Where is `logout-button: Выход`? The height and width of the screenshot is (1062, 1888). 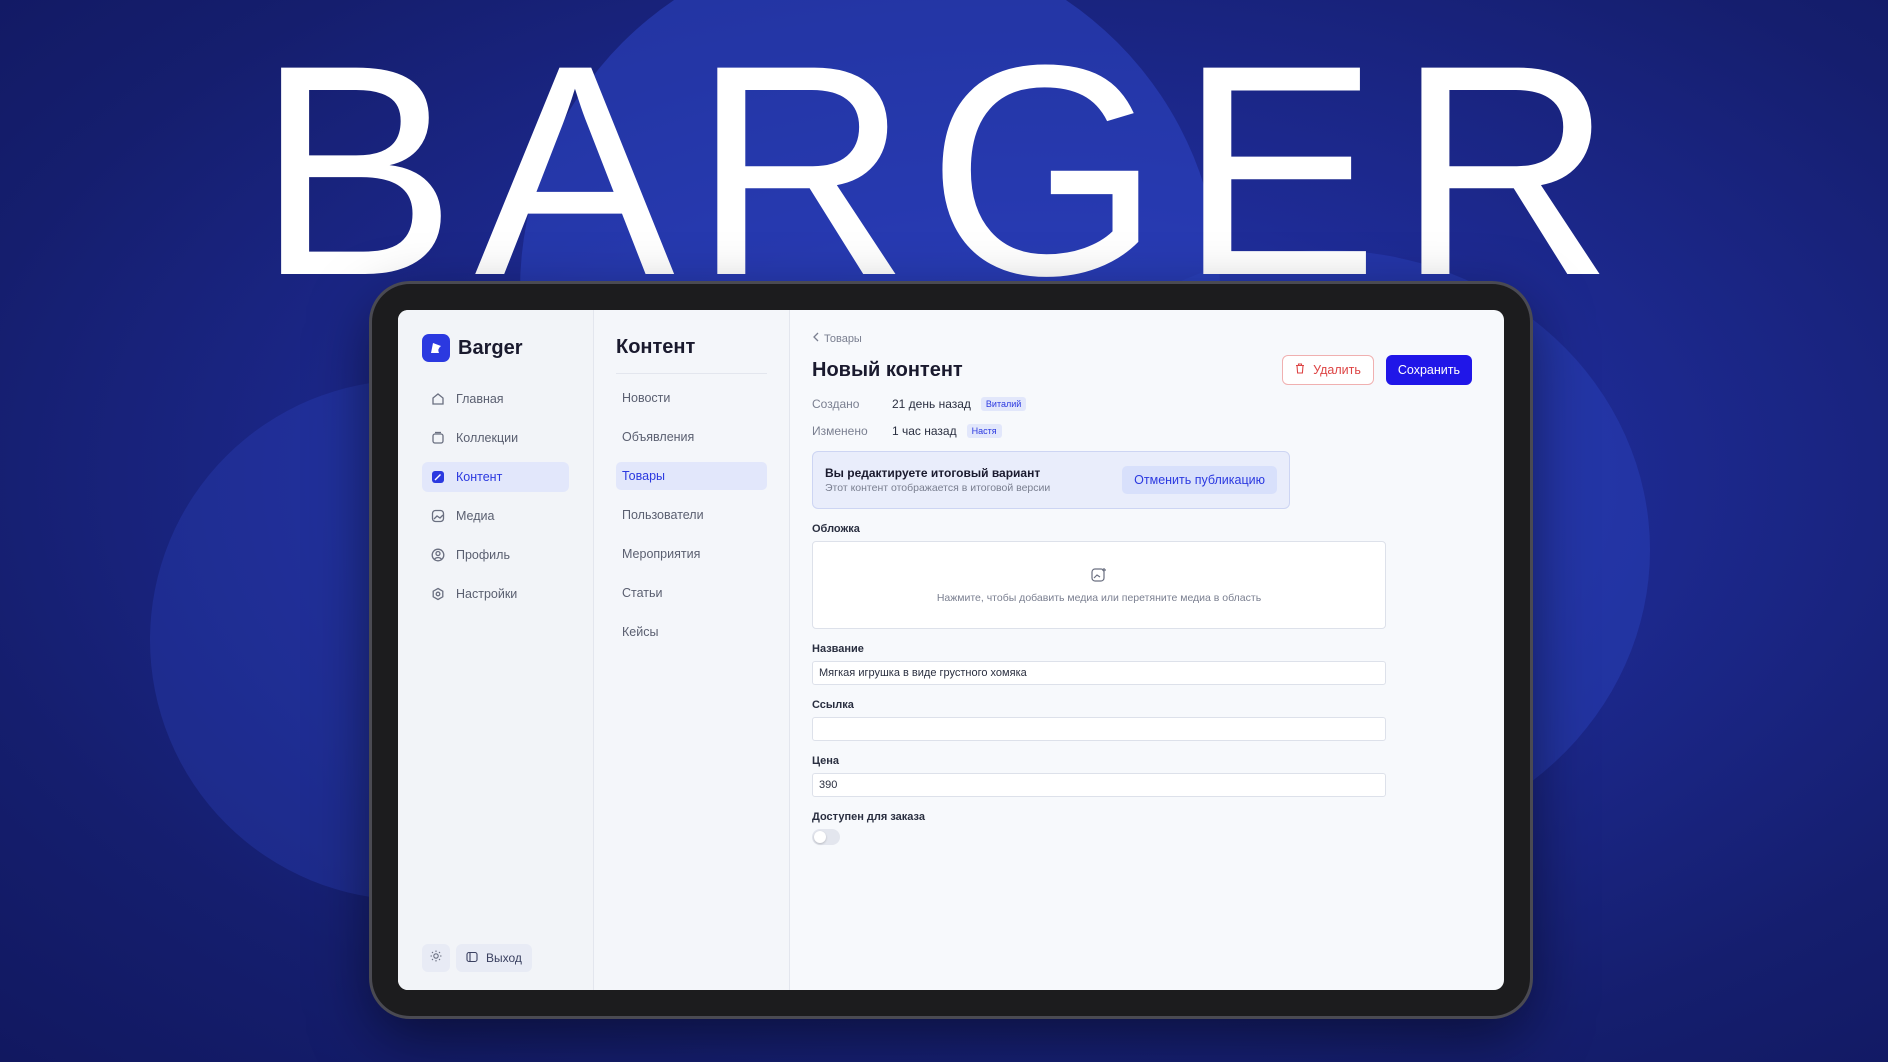 logout-button: Выход is located at coordinates (494, 958).